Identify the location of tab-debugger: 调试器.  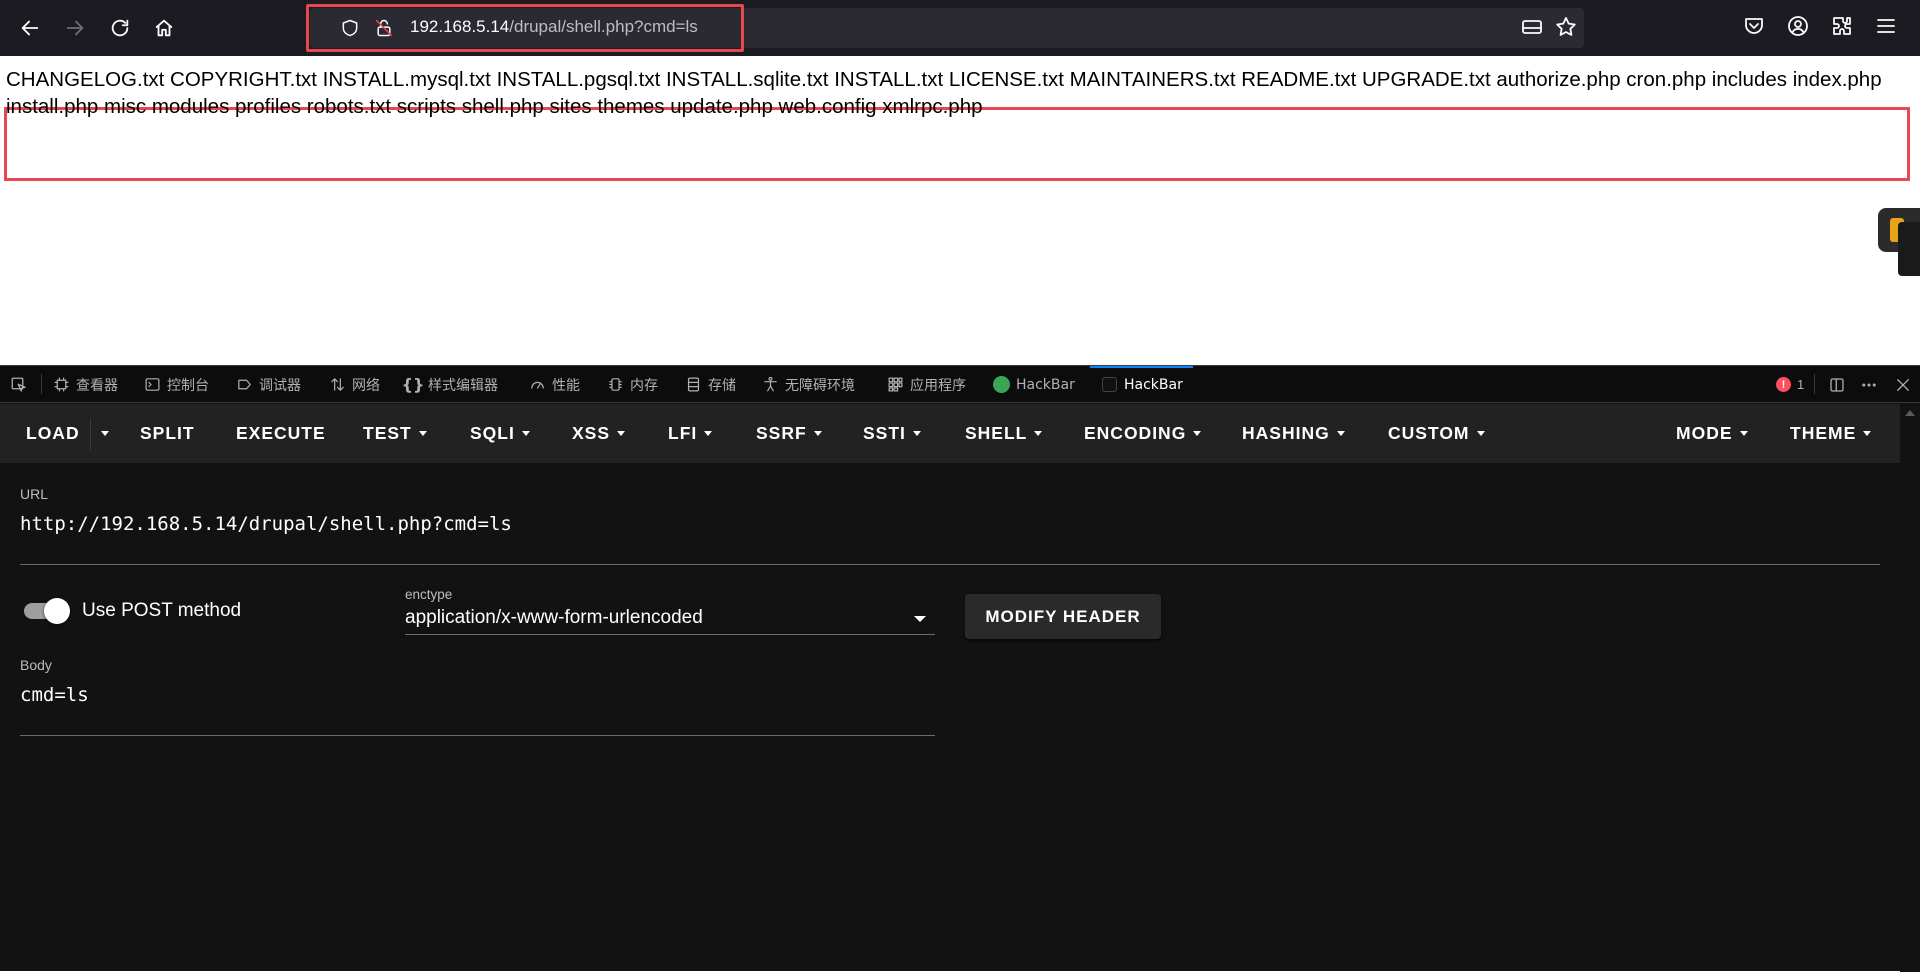
(268, 384).